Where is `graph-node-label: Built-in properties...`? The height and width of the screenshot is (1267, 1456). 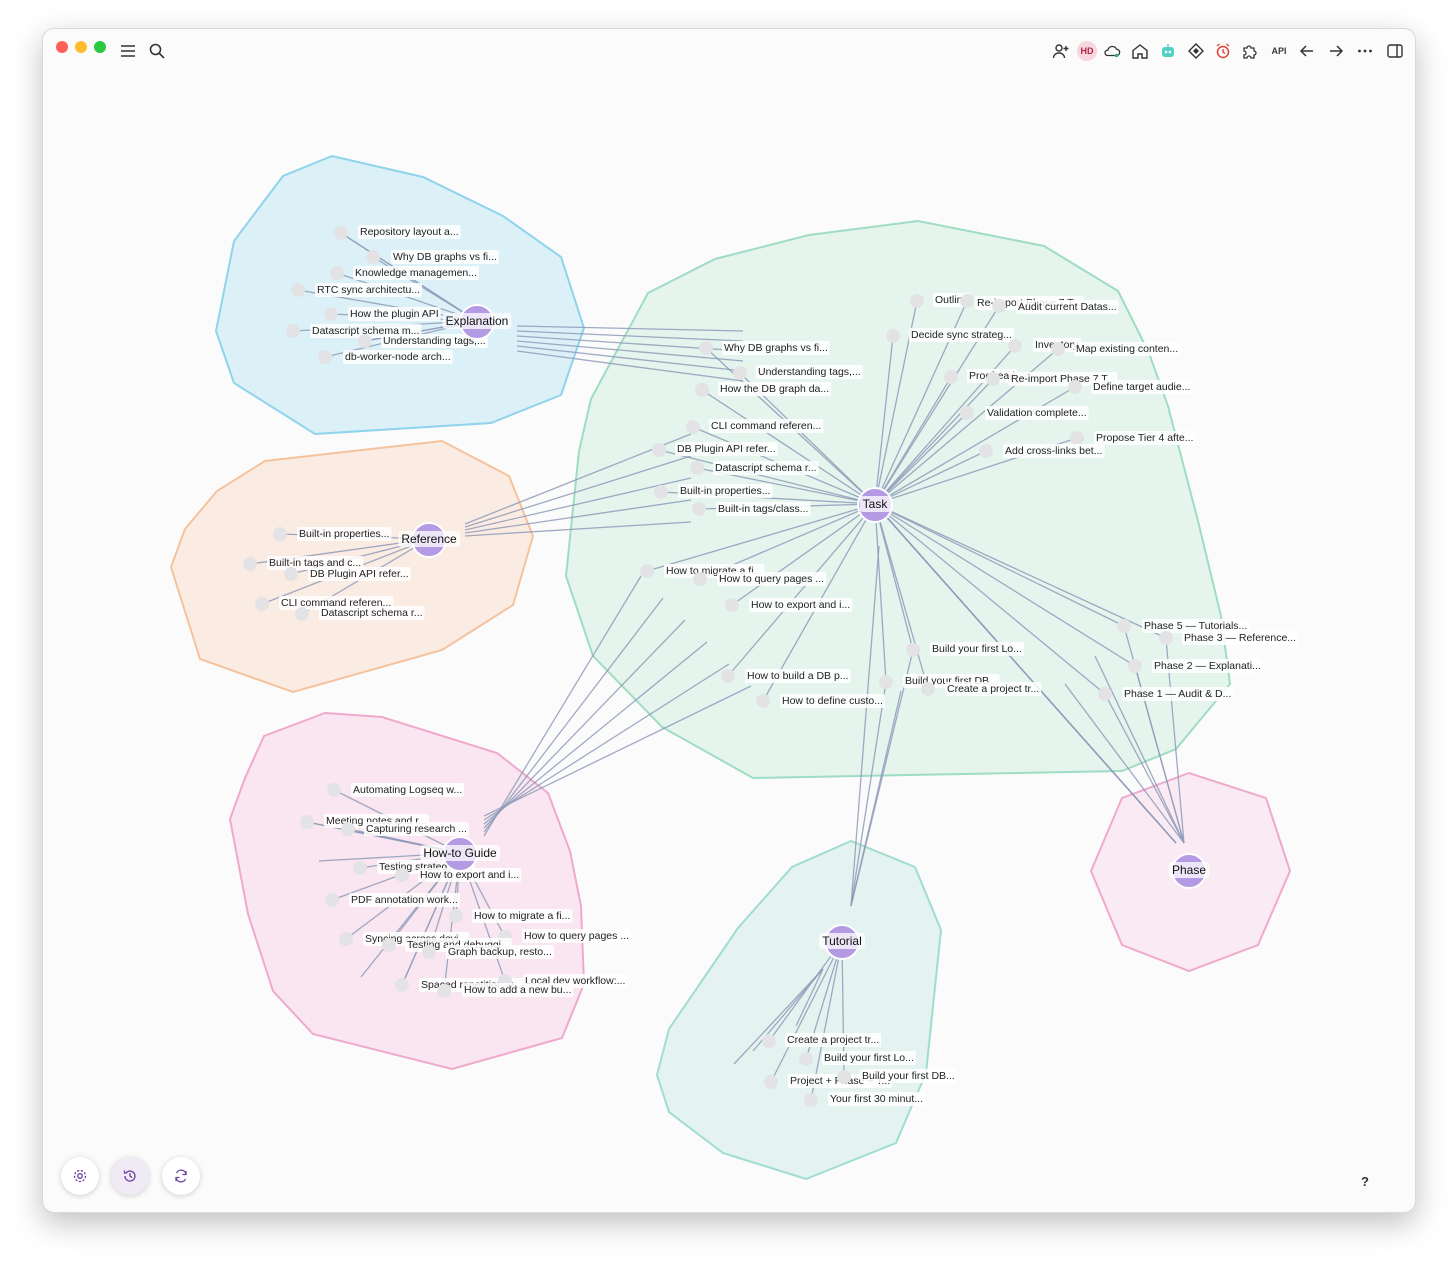 graph-node-label: Built-in properties... is located at coordinates (344, 534).